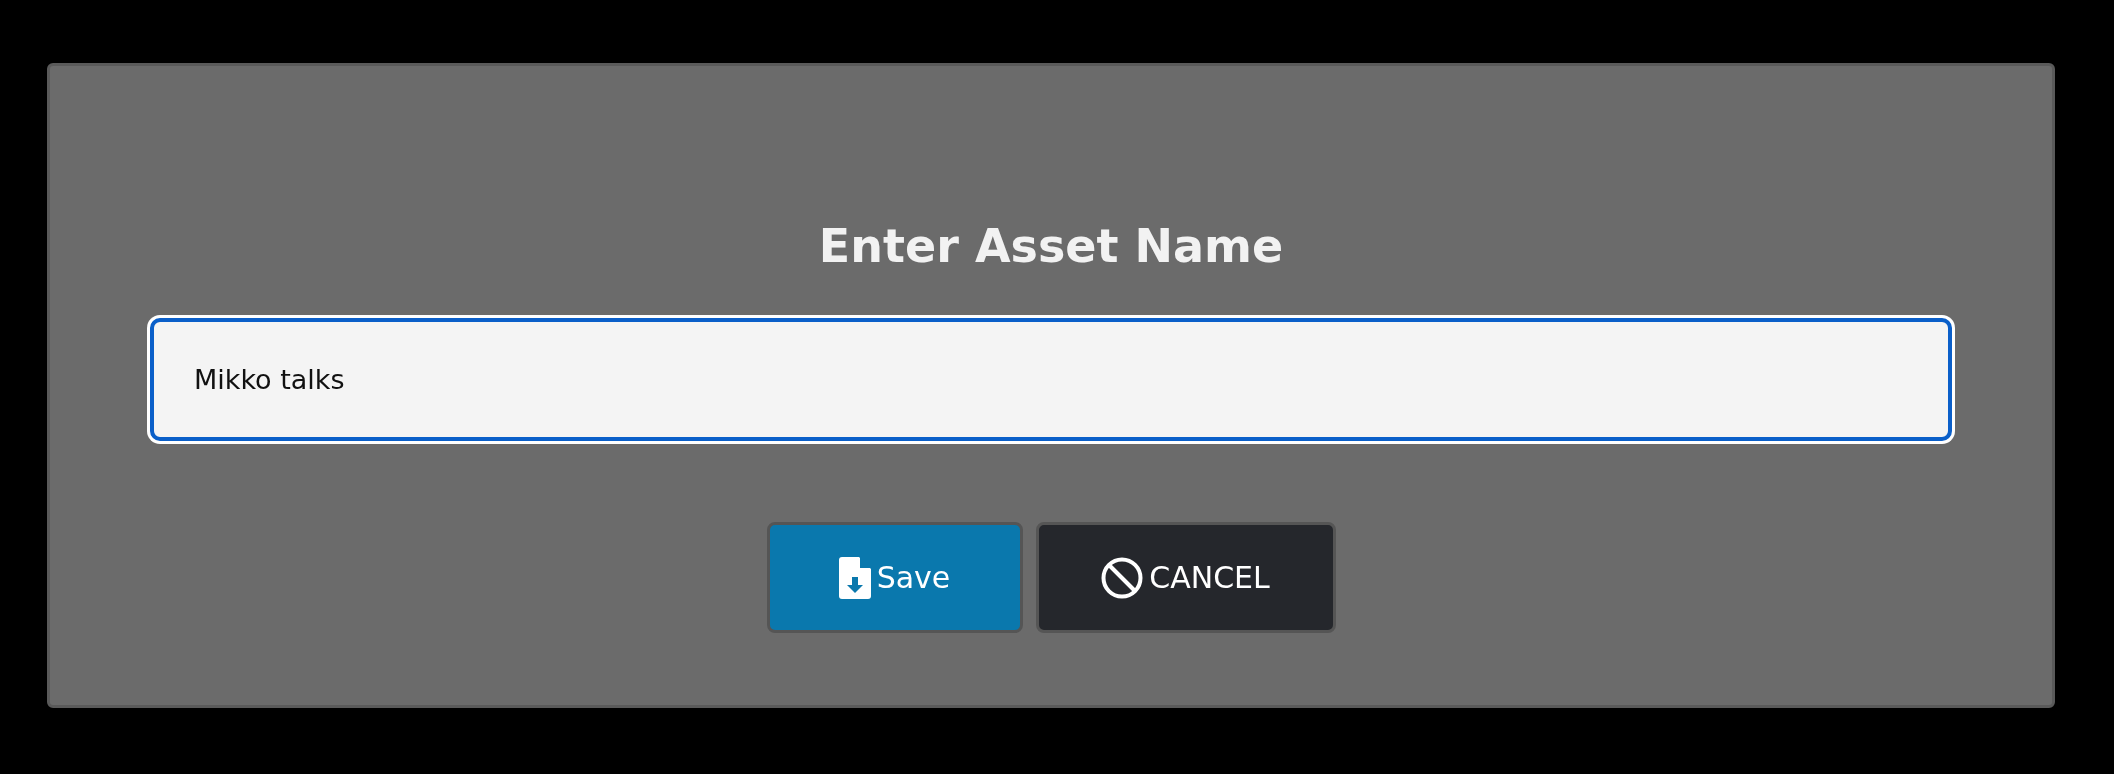  What do you see at coordinates (1051, 246) in the screenshot?
I see `dialog-title: Enter Asset Name` at bounding box center [1051, 246].